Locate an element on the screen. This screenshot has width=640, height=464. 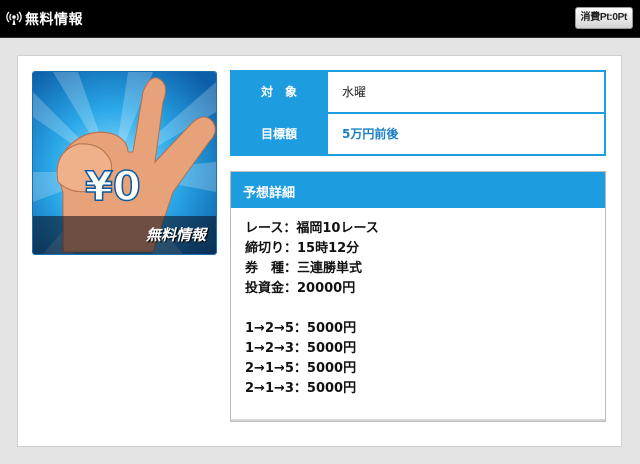
info-row-target: 対 象 水曜 is located at coordinates (418, 92).